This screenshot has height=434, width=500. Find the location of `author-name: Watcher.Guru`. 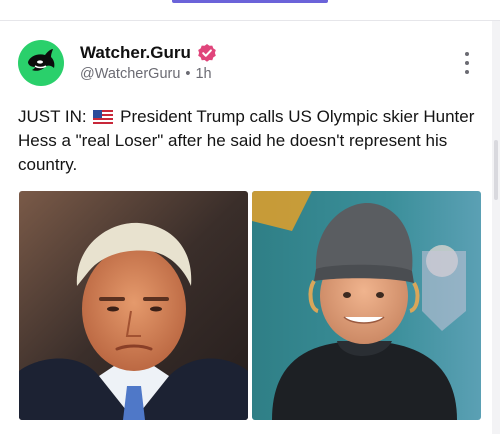

author-name: Watcher.Guru is located at coordinates (135, 53).